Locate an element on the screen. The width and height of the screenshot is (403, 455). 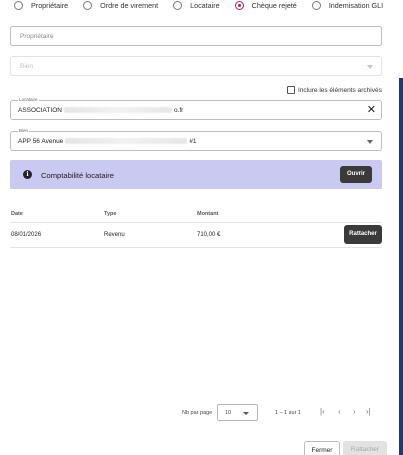
last-page-icon: ›| is located at coordinates (368, 412).